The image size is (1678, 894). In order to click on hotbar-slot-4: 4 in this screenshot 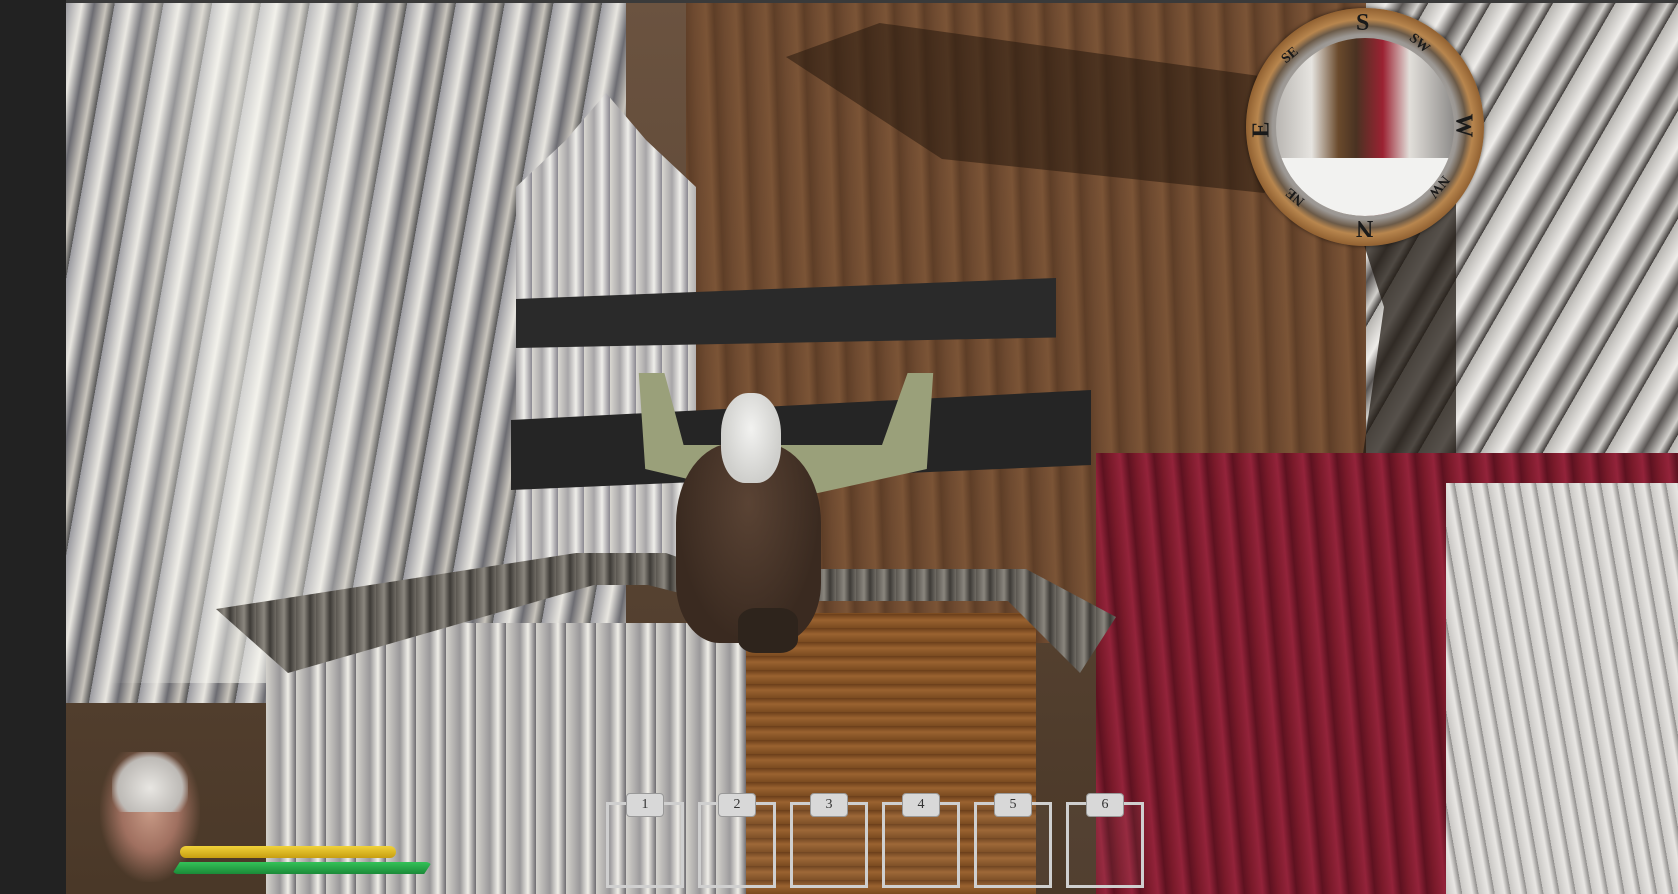, I will do `click(921, 840)`.